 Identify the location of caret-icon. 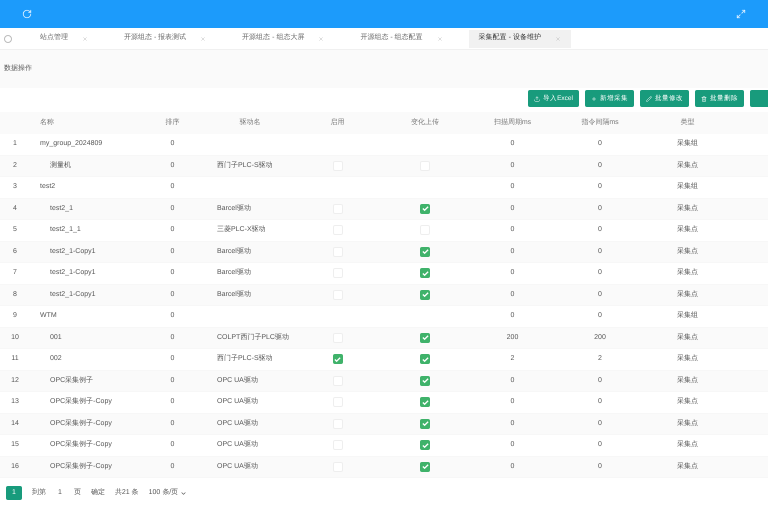
(184, 493).